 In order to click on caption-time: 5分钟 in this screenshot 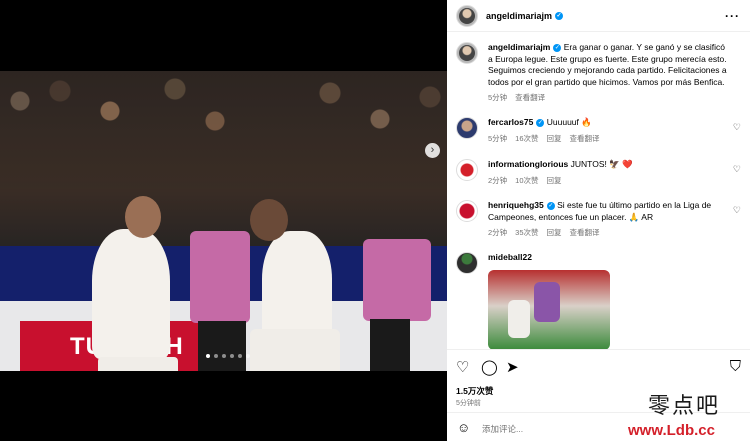, I will do `click(498, 97)`.